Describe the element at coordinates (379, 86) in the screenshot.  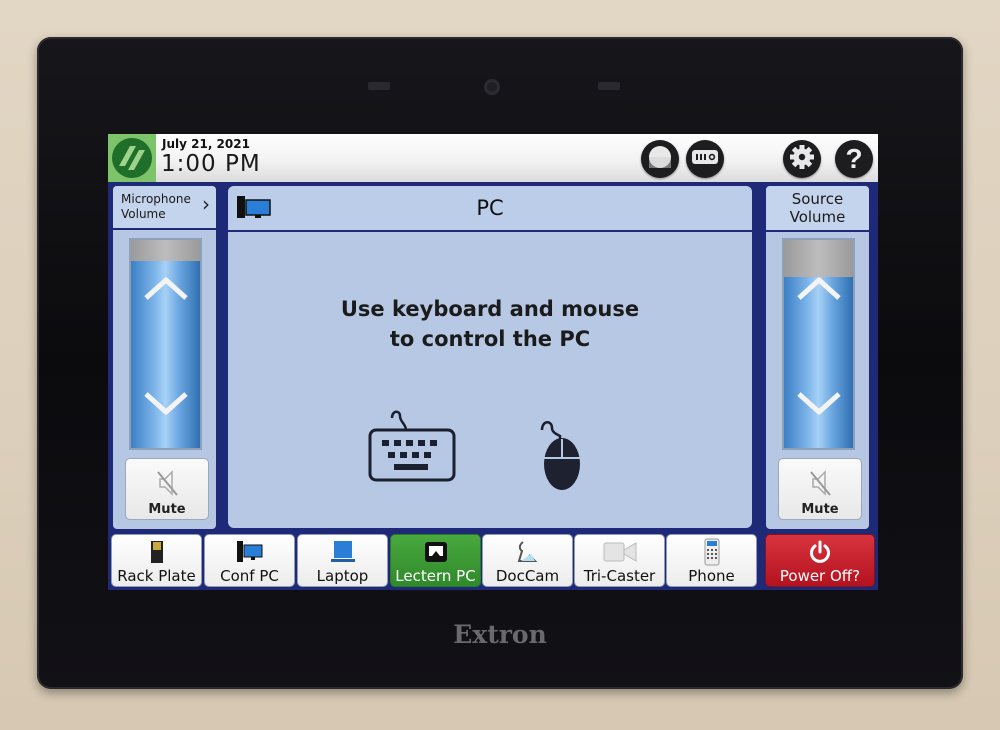
I see `proximity-sensor` at that location.